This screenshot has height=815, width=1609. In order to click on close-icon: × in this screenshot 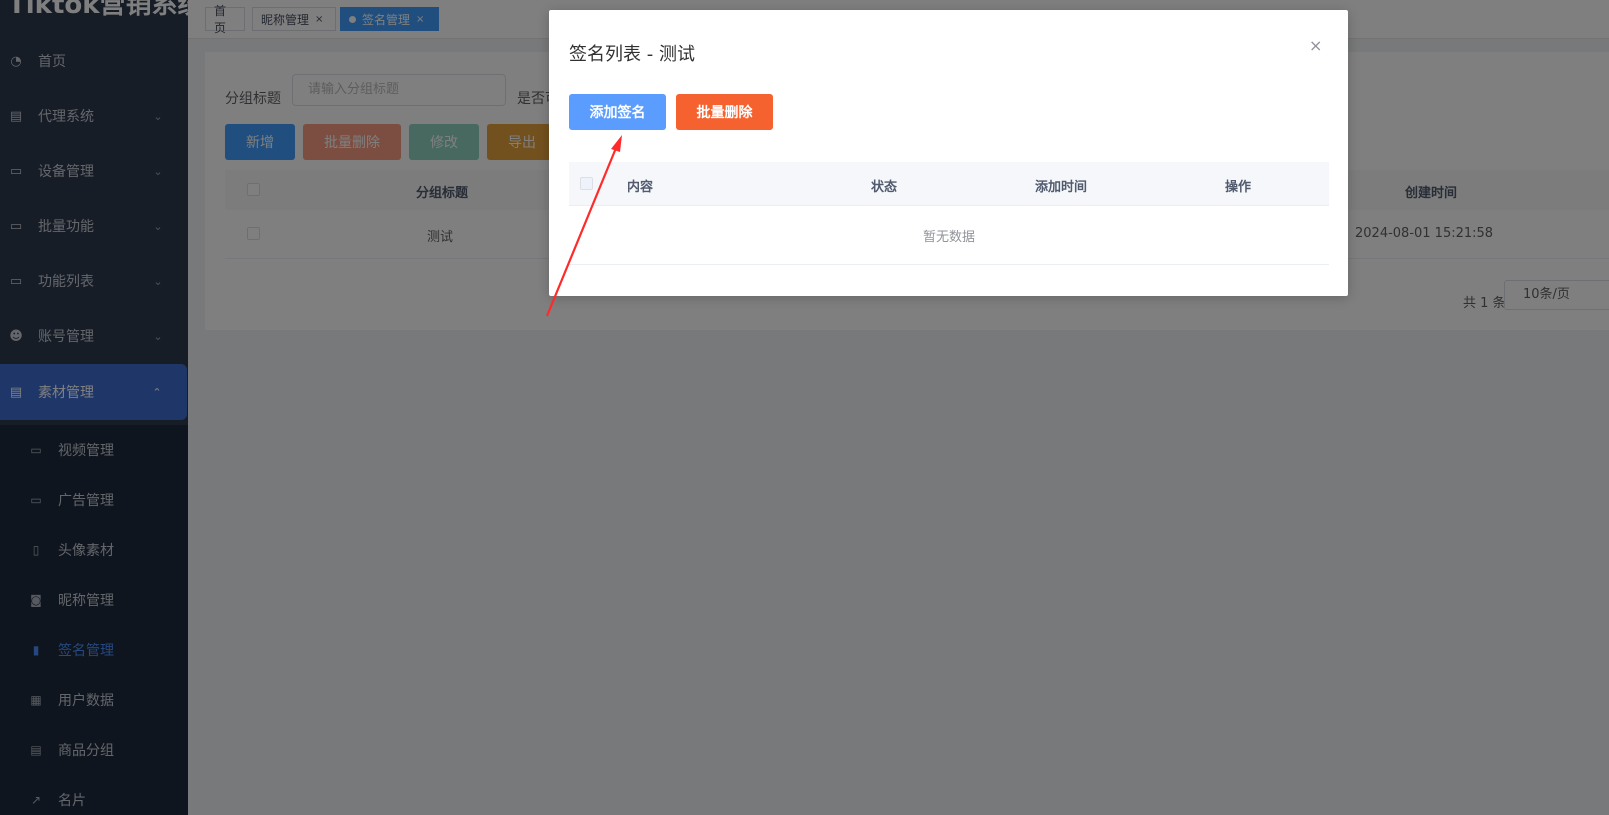, I will do `click(1315, 45)`.